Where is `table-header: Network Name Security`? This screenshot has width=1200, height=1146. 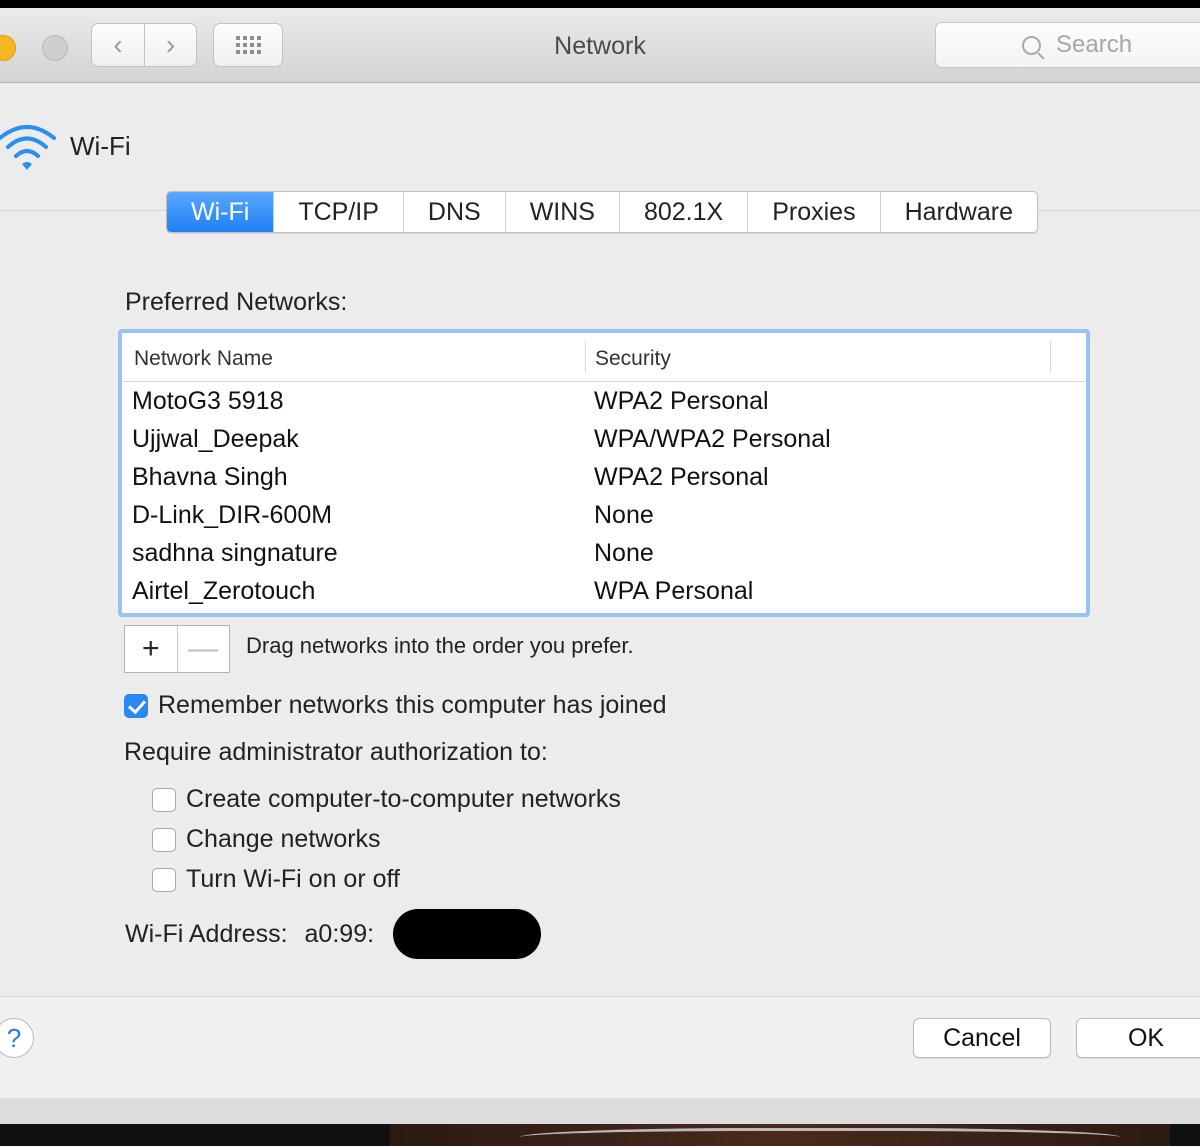 table-header: Network Name Security is located at coordinates (604, 357).